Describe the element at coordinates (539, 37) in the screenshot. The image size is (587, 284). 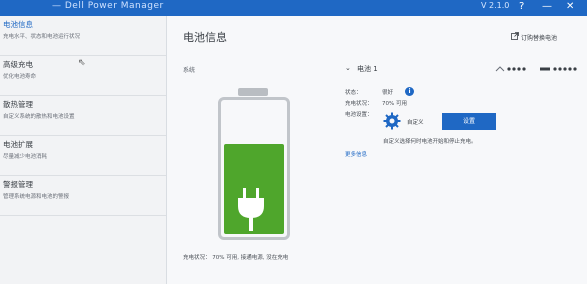
I see `order-battery-link: 订购替换电池` at that location.